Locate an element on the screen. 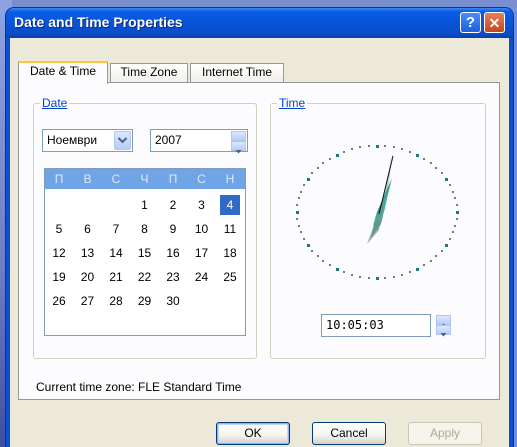 The height and width of the screenshot is (447, 517). calendar-day: 7 is located at coordinates (116, 229).